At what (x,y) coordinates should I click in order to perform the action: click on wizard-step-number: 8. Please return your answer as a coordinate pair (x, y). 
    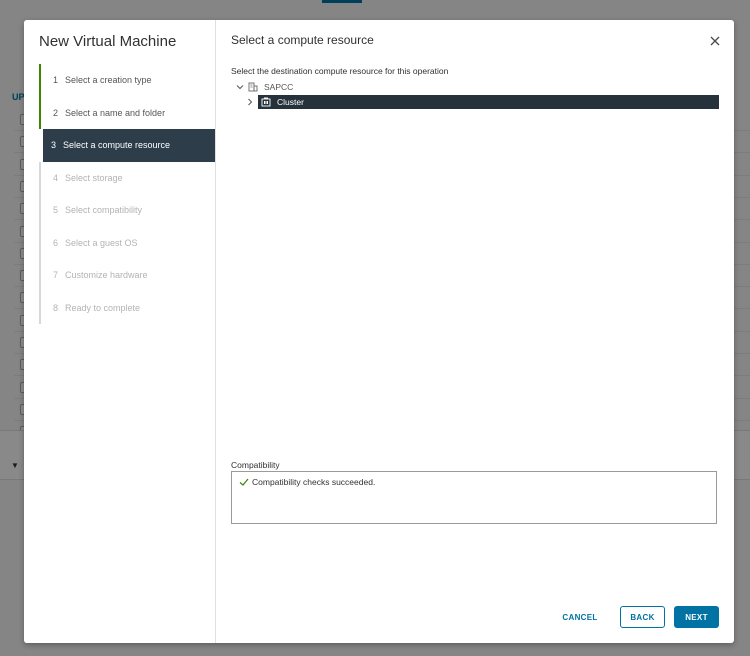
    Looking at the image, I should click on (56, 307).